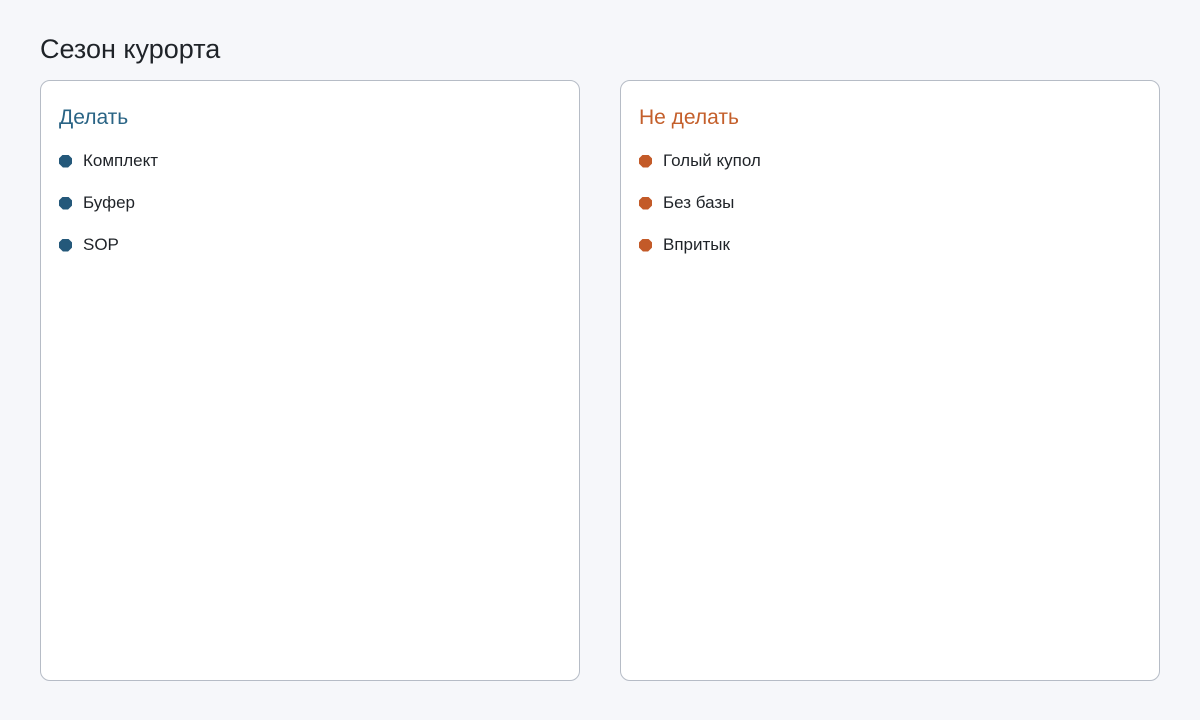 The height and width of the screenshot is (720, 1200). What do you see at coordinates (310, 245) in the screenshot?
I see `list-item: SOP` at bounding box center [310, 245].